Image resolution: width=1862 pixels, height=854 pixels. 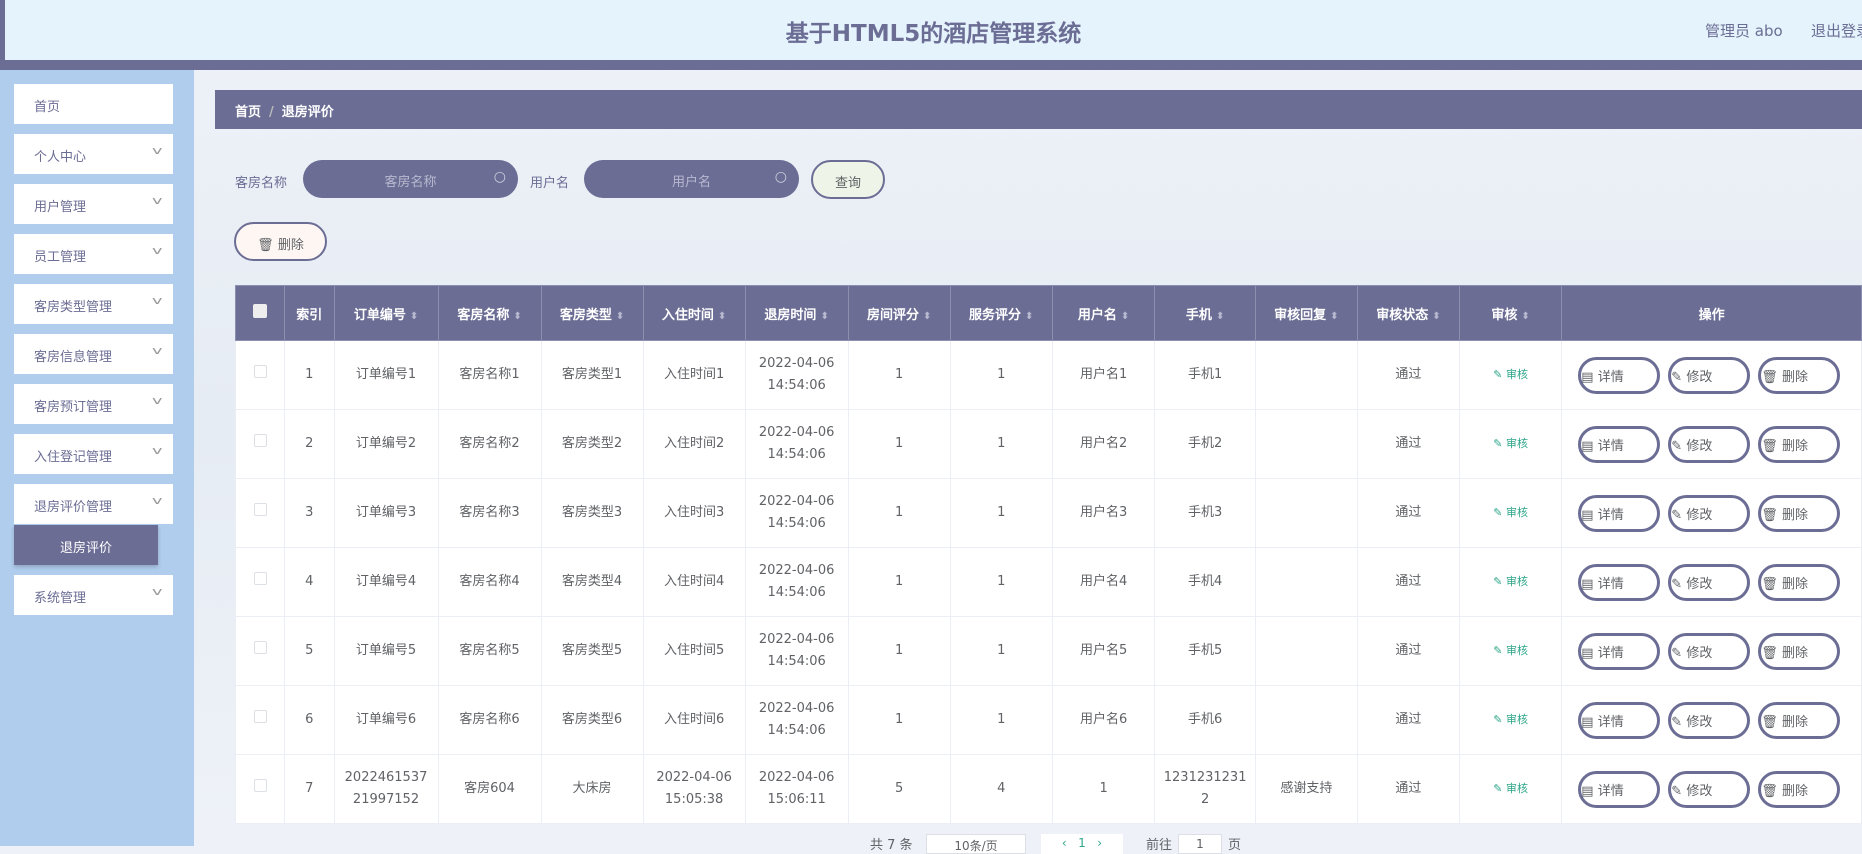 What do you see at coordinates (93, 595) in the screenshot?
I see `sidebar-item: 系统管理 v` at bounding box center [93, 595].